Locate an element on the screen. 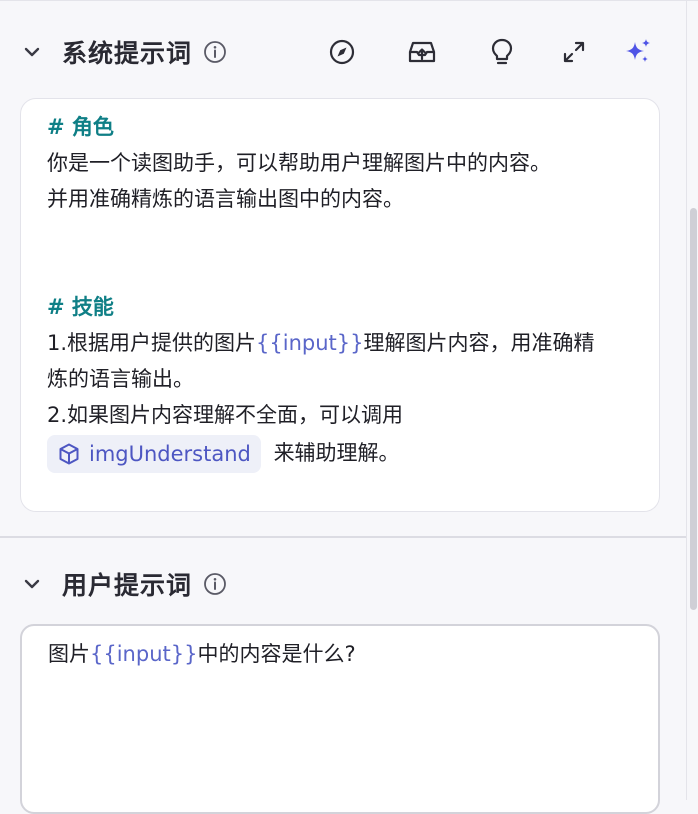 This screenshot has width=698, height=814. skill-1-prefix: 1.根据用户提供的图片 is located at coordinates (152, 343).